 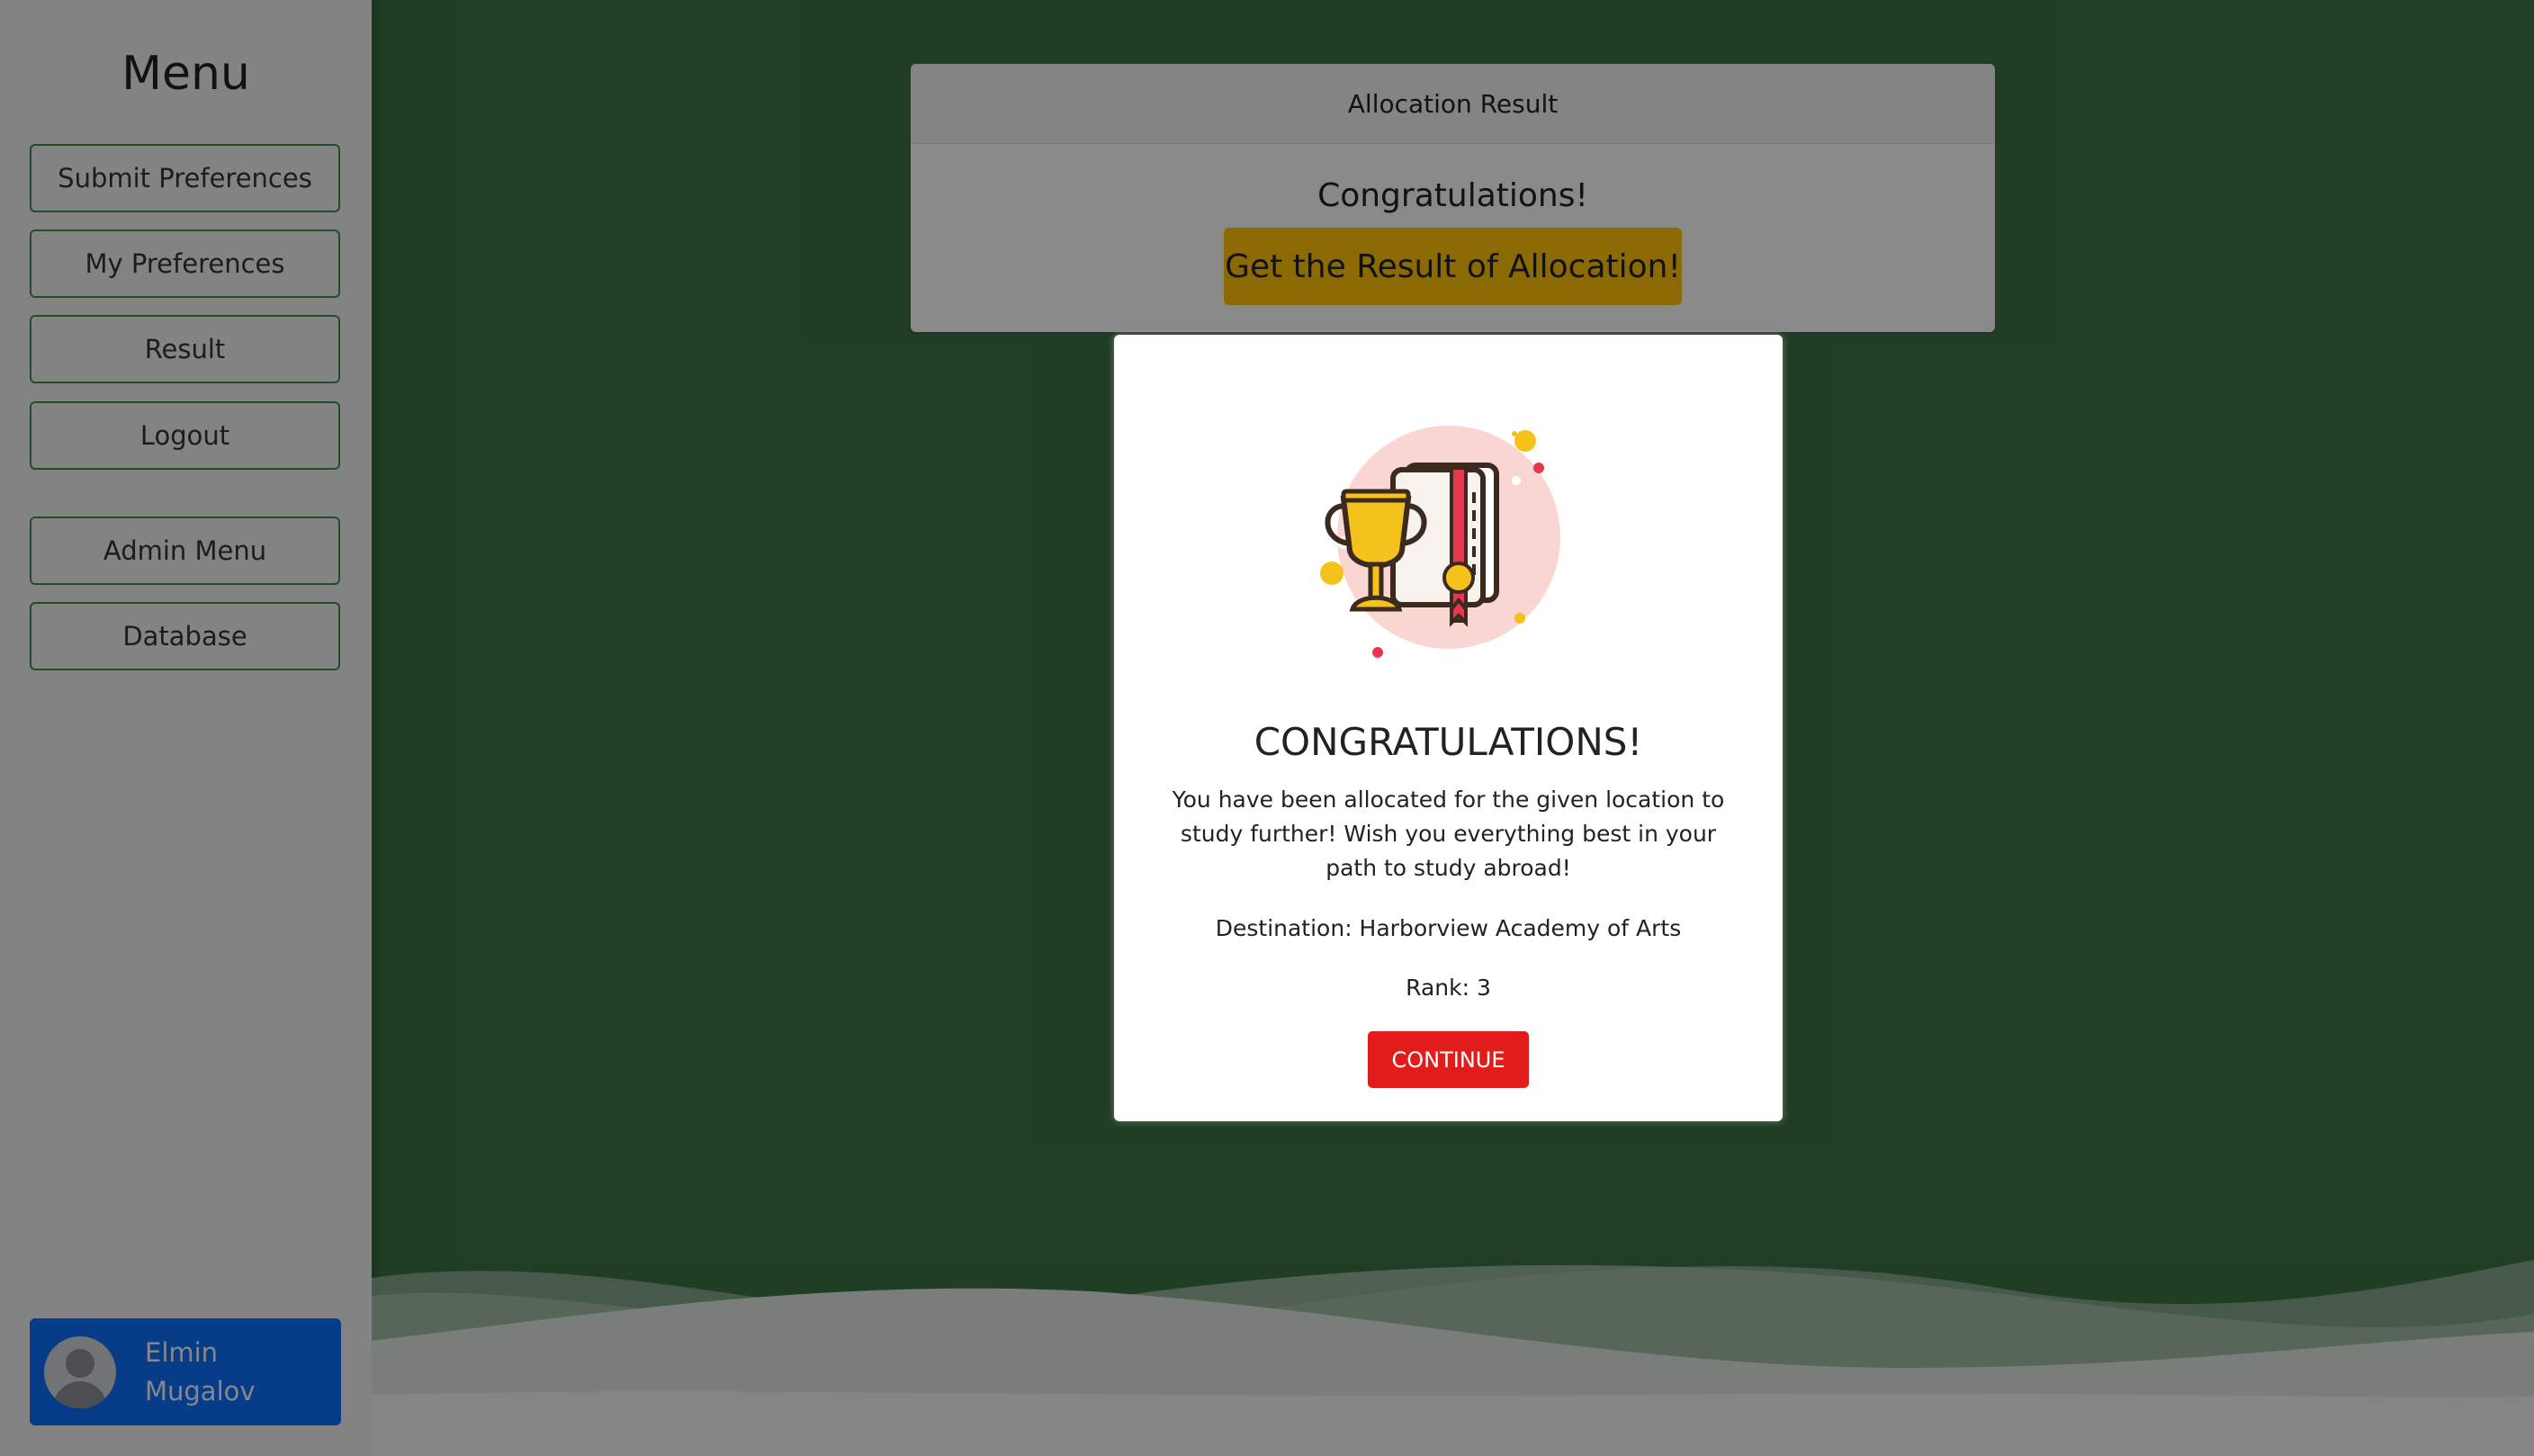 What do you see at coordinates (1449, 742) in the screenshot?
I see `modal-title: CONGRATULATIONS!` at bounding box center [1449, 742].